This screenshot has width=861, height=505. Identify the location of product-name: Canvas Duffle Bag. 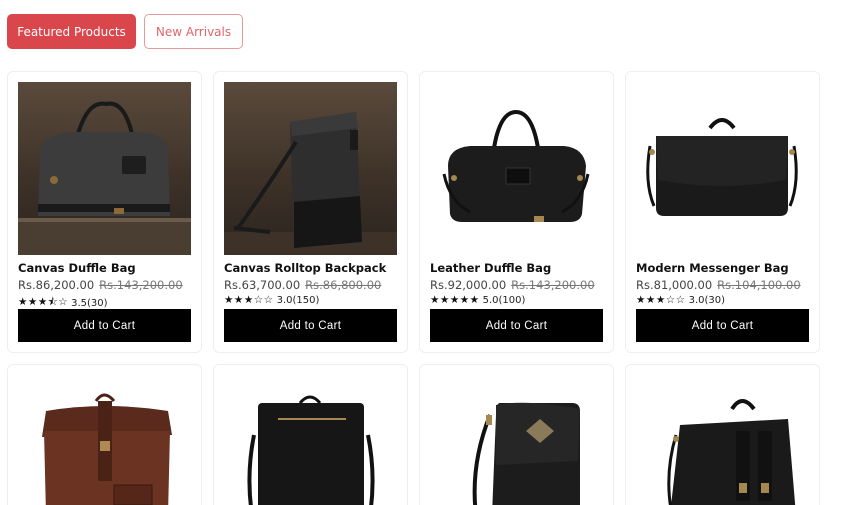
(77, 268).